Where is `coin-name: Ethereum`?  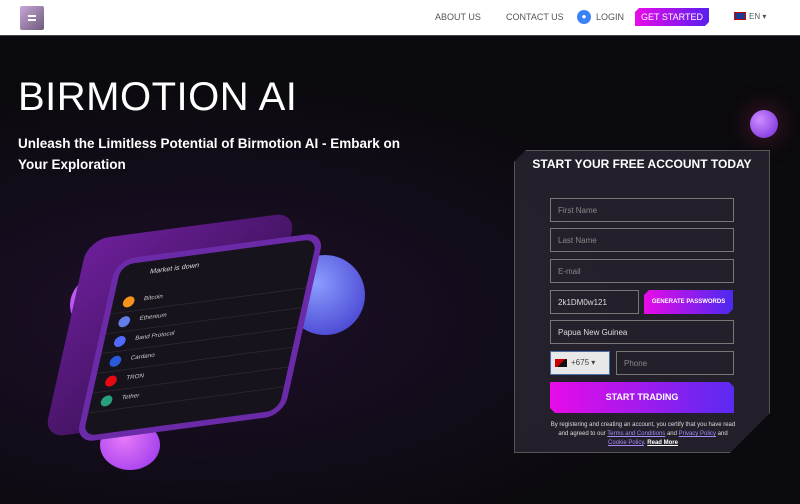 coin-name: Ethereum is located at coordinates (153, 317).